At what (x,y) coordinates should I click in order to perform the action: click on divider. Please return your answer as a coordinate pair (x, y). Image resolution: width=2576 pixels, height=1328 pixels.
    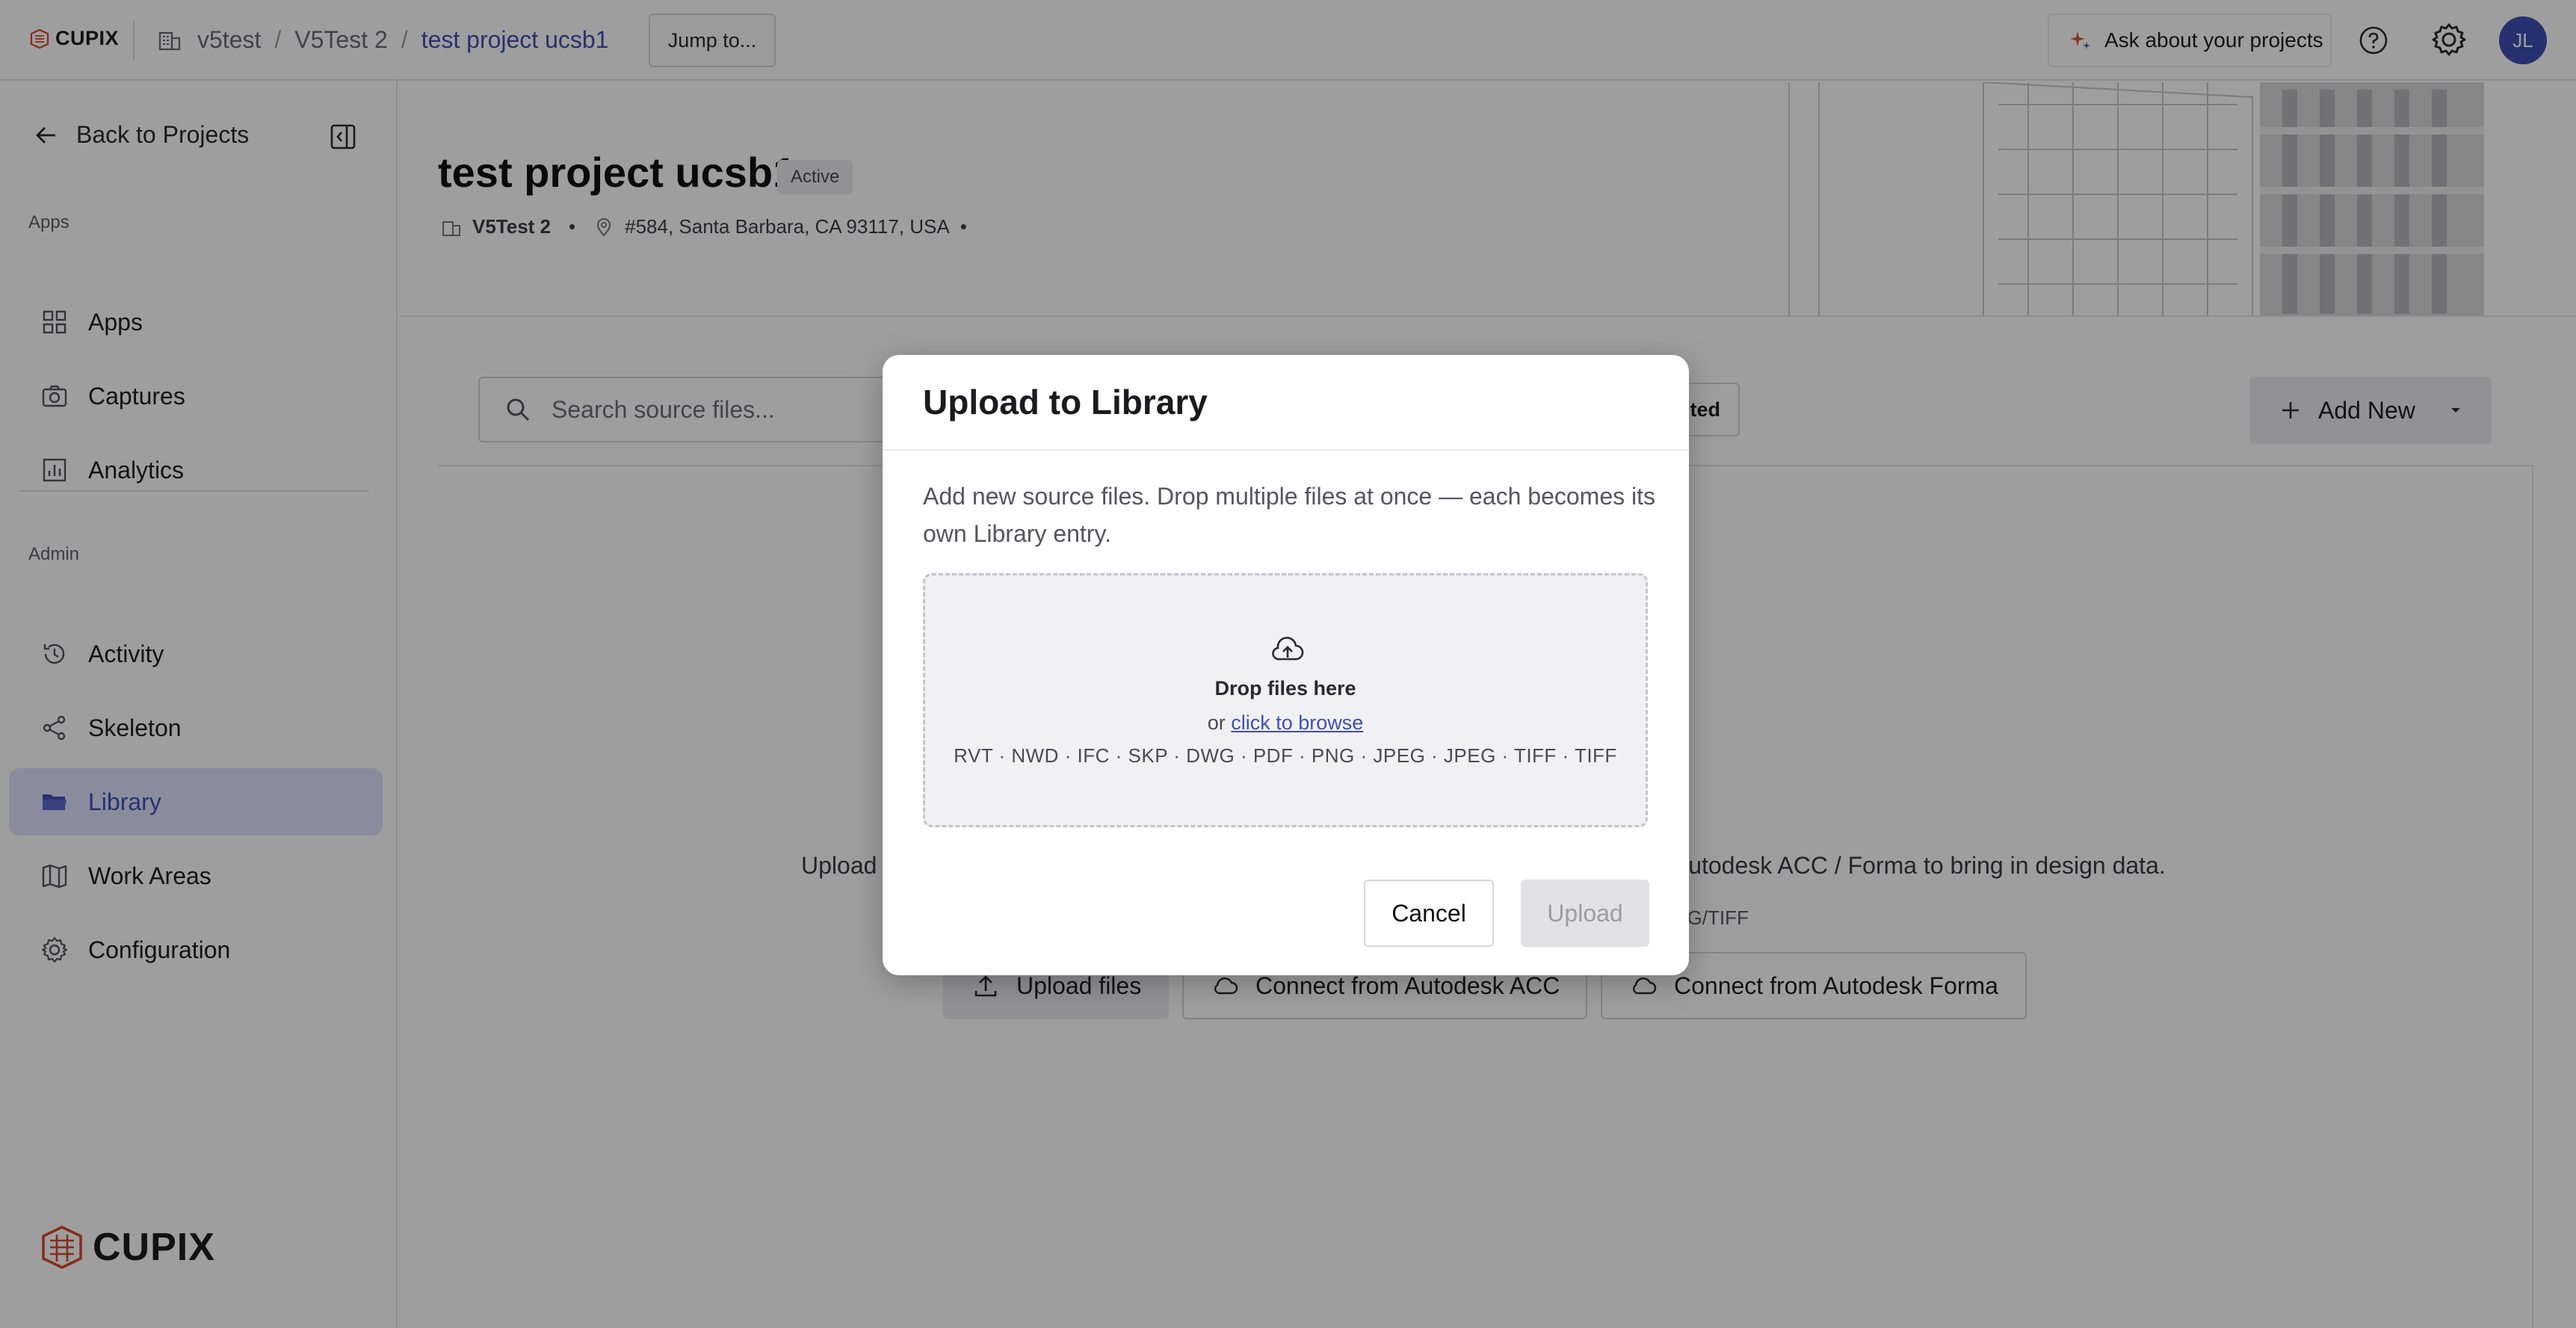
    Looking at the image, I should click on (1286, 450).